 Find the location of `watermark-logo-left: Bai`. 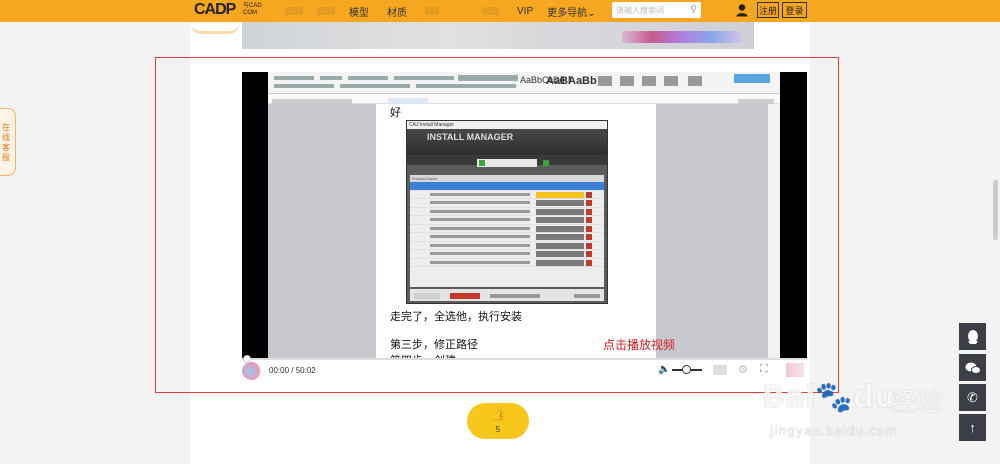

watermark-logo-left: Bai is located at coordinates (789, 397).